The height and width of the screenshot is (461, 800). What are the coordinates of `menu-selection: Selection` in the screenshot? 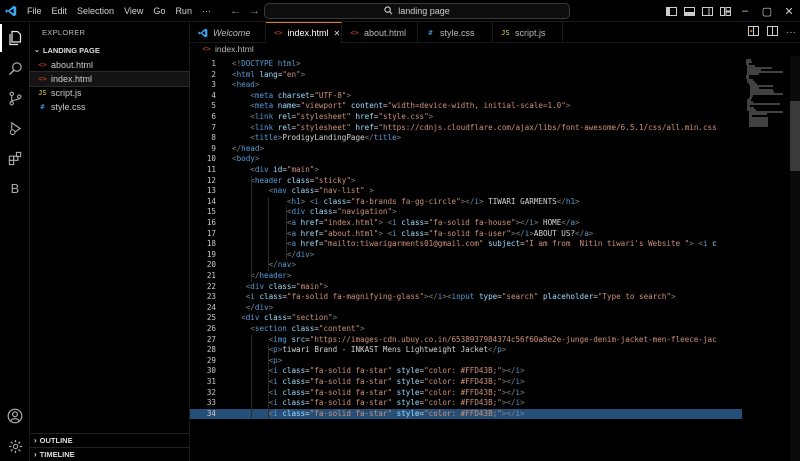 It's located at (95, 11).